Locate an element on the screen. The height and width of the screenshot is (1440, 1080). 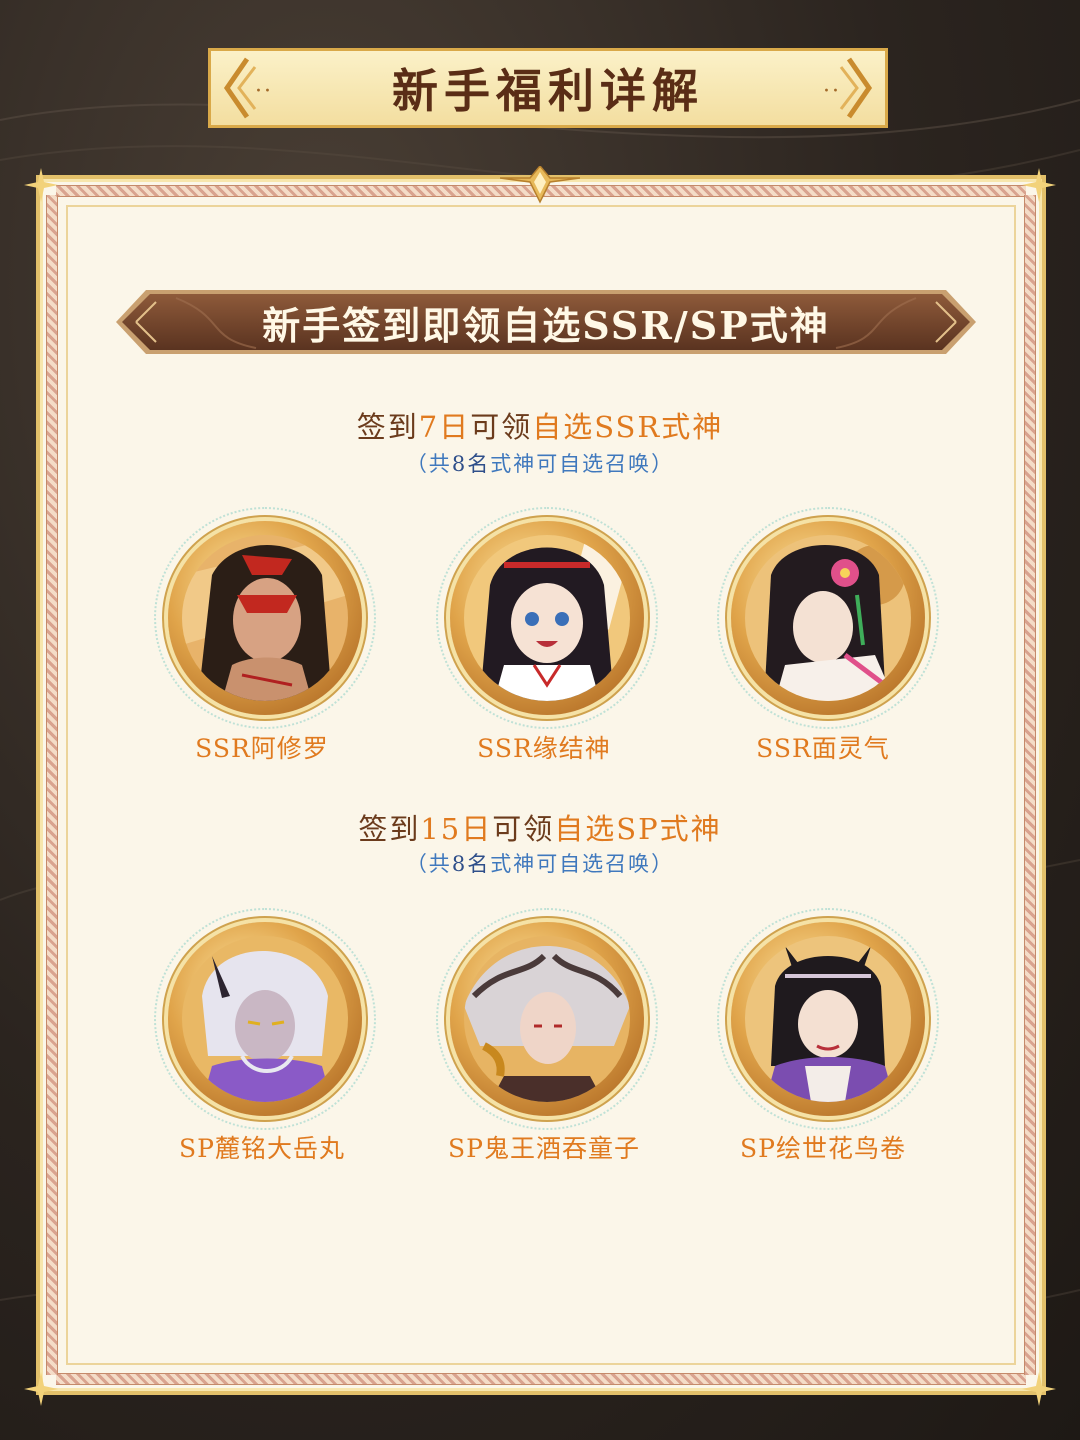
plaque-left-ornament-icon is located at coordinates (240, 88).